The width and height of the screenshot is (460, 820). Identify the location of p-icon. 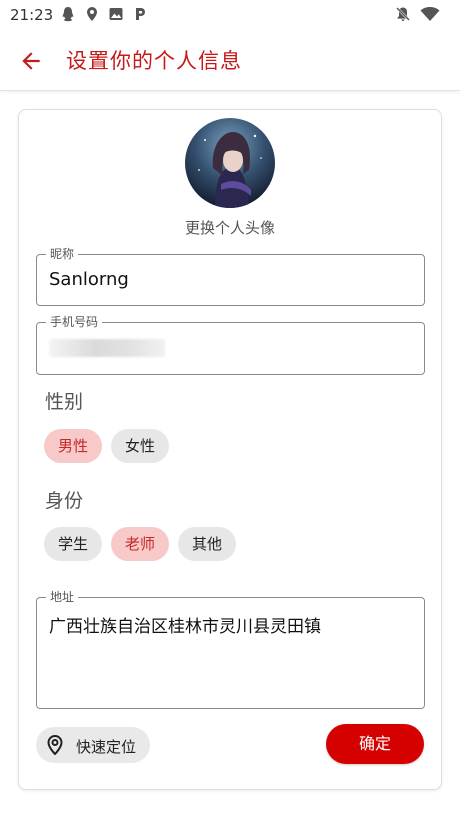
(140, 14).